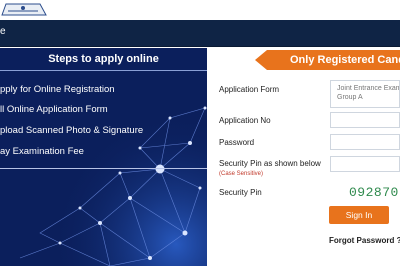 This screenshot has height=266, width=400. Describe the element at coordinates (57, 89) in the screenshot. I see `step-item-registration: pply for Online Registration` at that location.